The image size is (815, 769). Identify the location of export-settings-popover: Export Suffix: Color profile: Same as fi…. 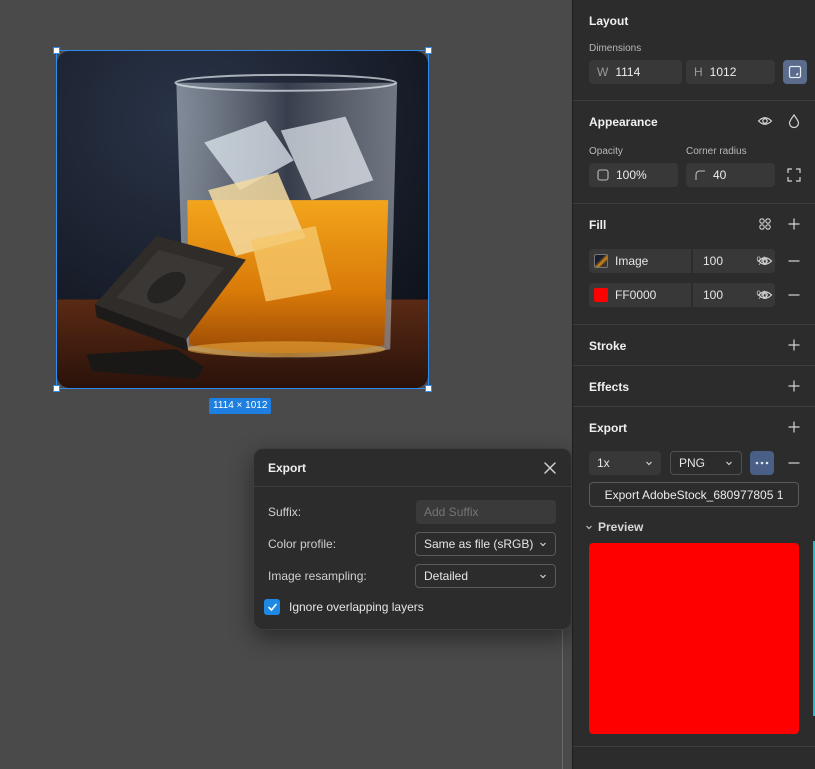
(412, 539).